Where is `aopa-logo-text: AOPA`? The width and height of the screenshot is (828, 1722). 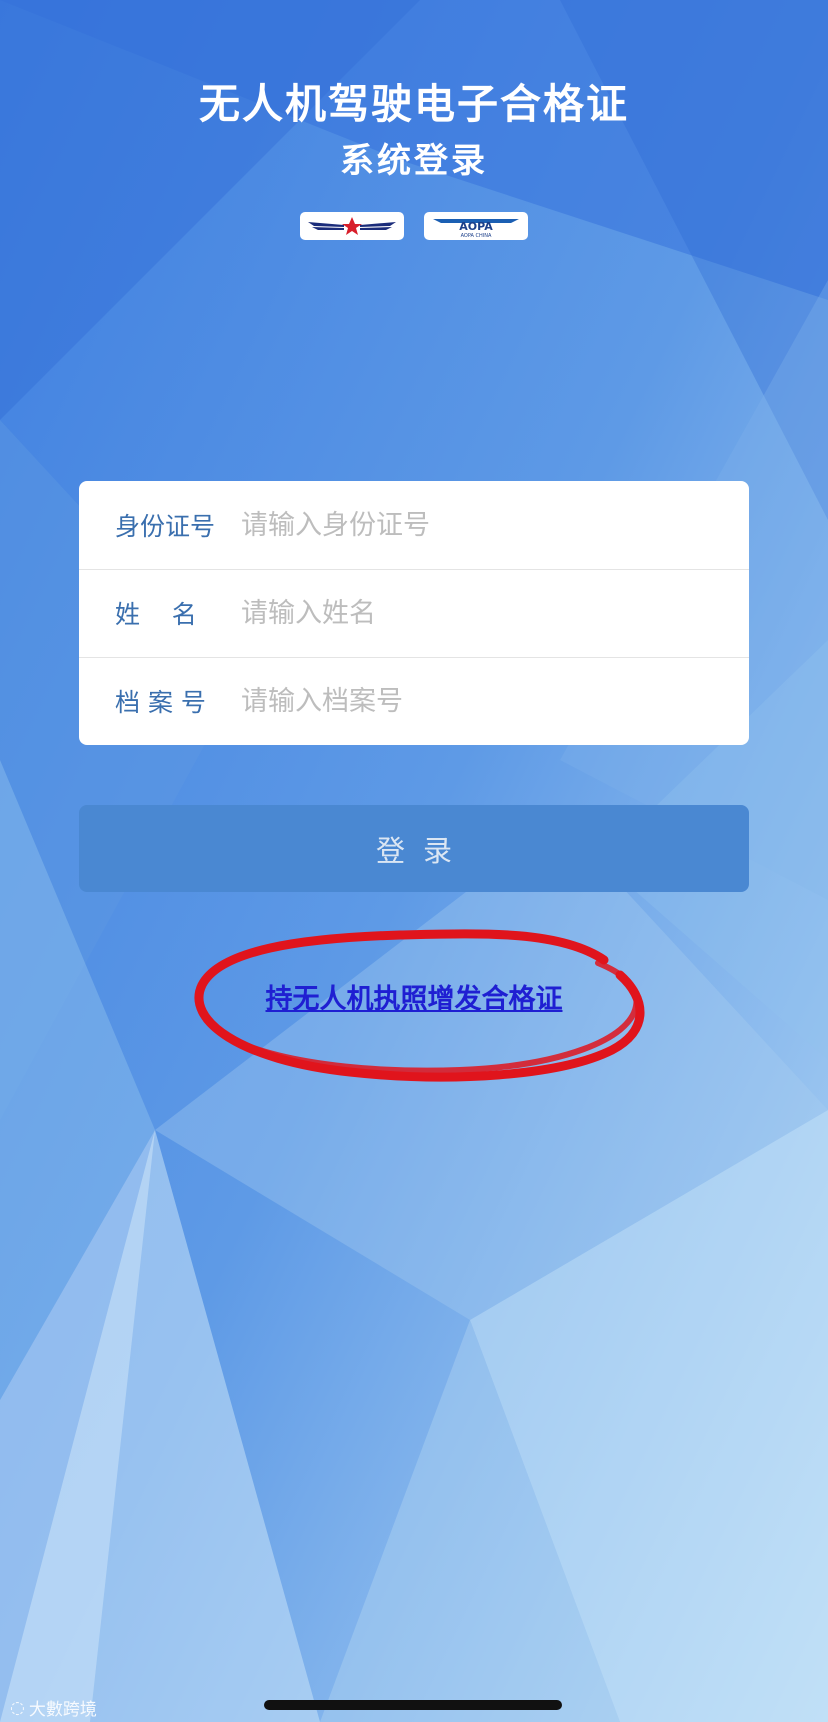
aopa-logo-text: AOPA is located at coordinates (476, 226).